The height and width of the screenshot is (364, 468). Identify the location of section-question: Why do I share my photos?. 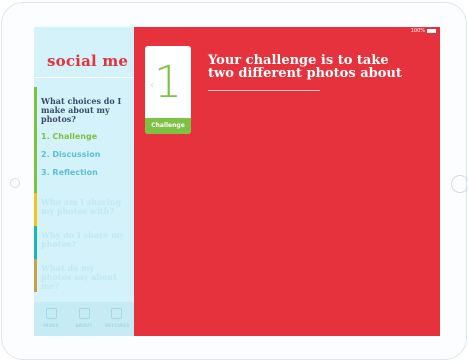
(83, 239).